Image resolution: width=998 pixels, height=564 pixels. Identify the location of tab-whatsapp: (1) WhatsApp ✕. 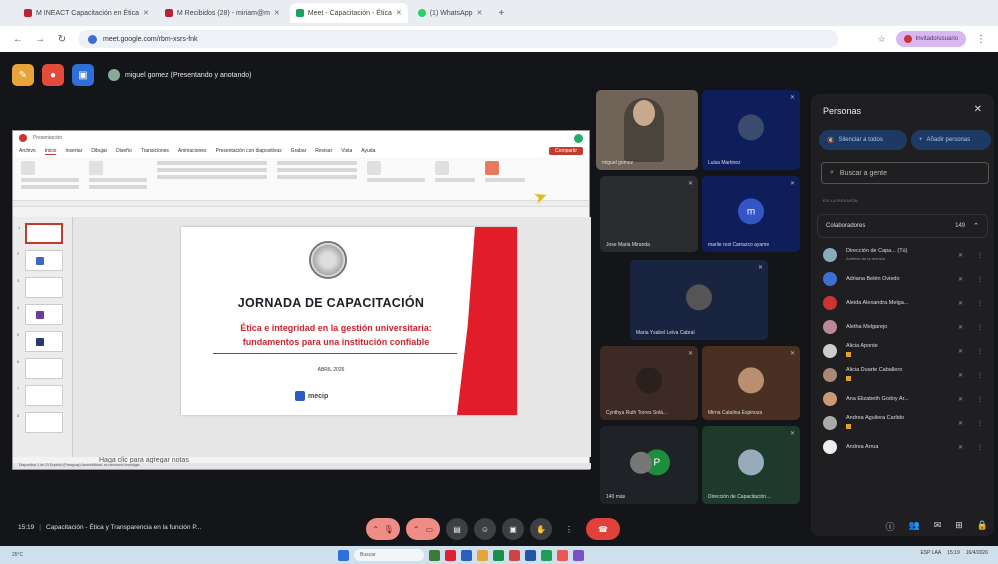
(450, 13).